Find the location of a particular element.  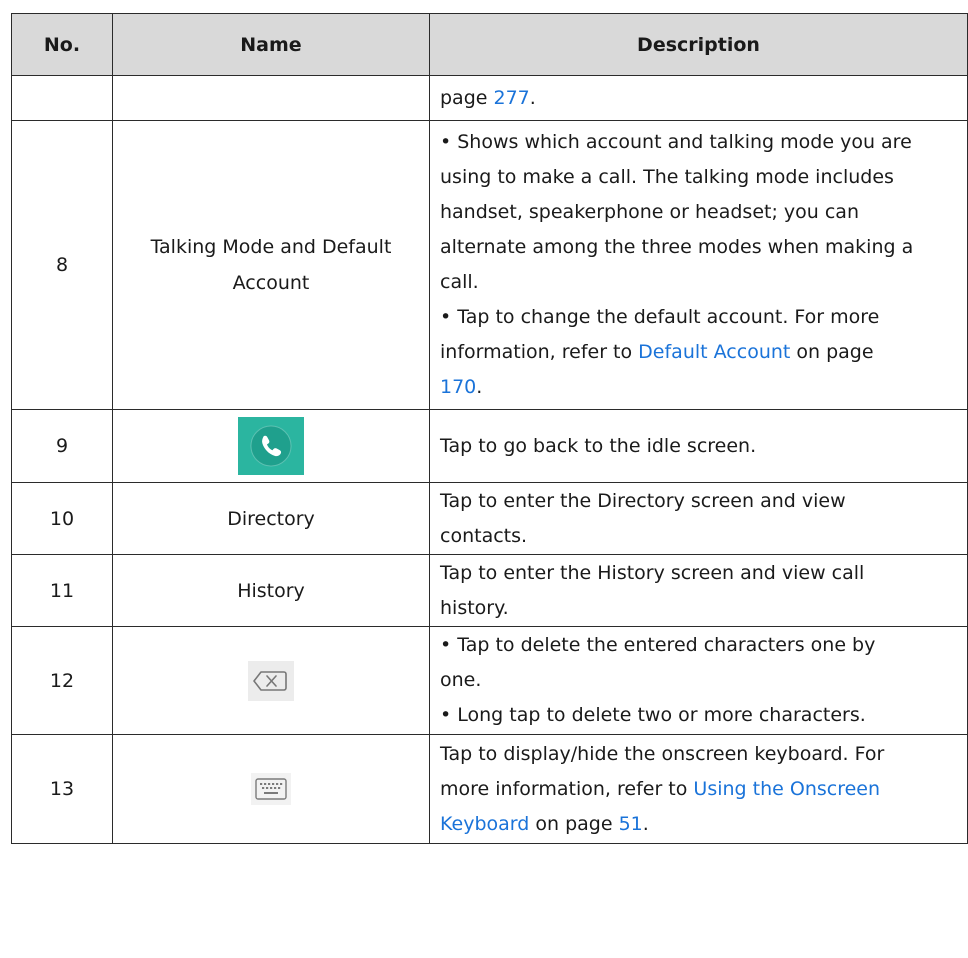

table-row: page 277. is located at coordinates (489, 98).